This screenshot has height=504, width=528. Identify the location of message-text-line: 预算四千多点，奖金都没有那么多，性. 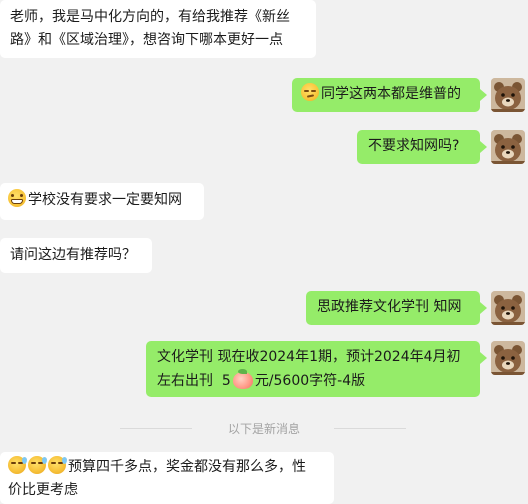
(167, 467).